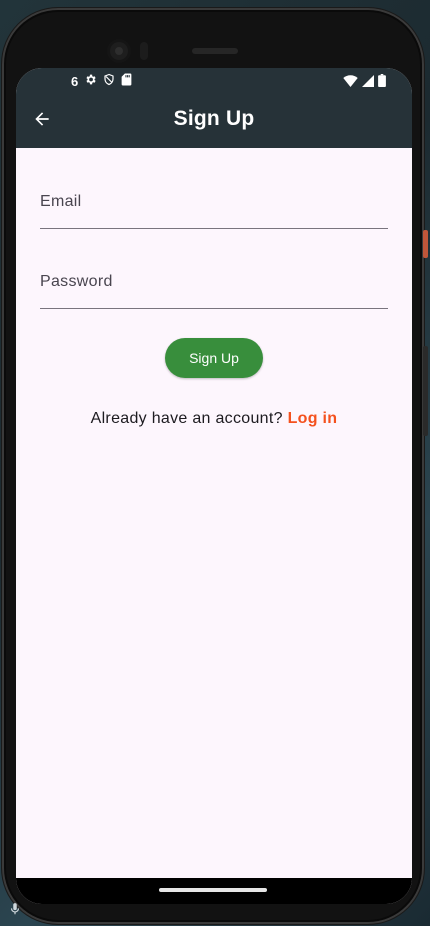 Image resolution: width=430 pixels, height=926 pixels. Describe the element at coordinates (313, 418) in the screenshot. I see `login-link: Log in` at that location.